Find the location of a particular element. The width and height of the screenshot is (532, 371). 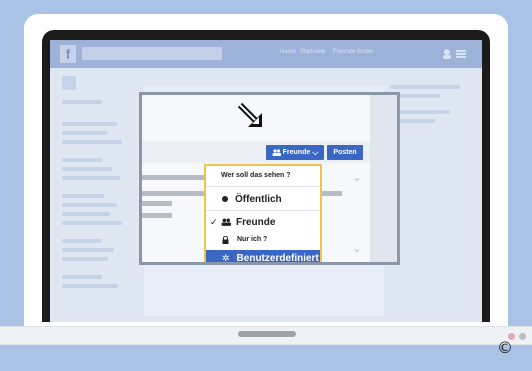

top-link-home: Startseite is located at coordinates (312, 52).